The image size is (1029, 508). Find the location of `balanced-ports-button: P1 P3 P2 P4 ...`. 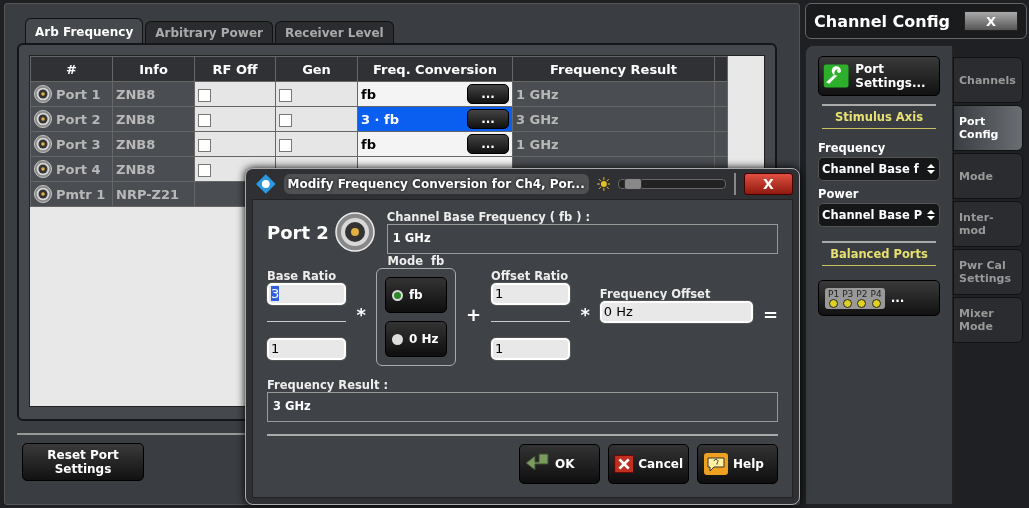

balanced-ports-button: P1 P3 P2 P4 ... is located at coordinates (879, 298).